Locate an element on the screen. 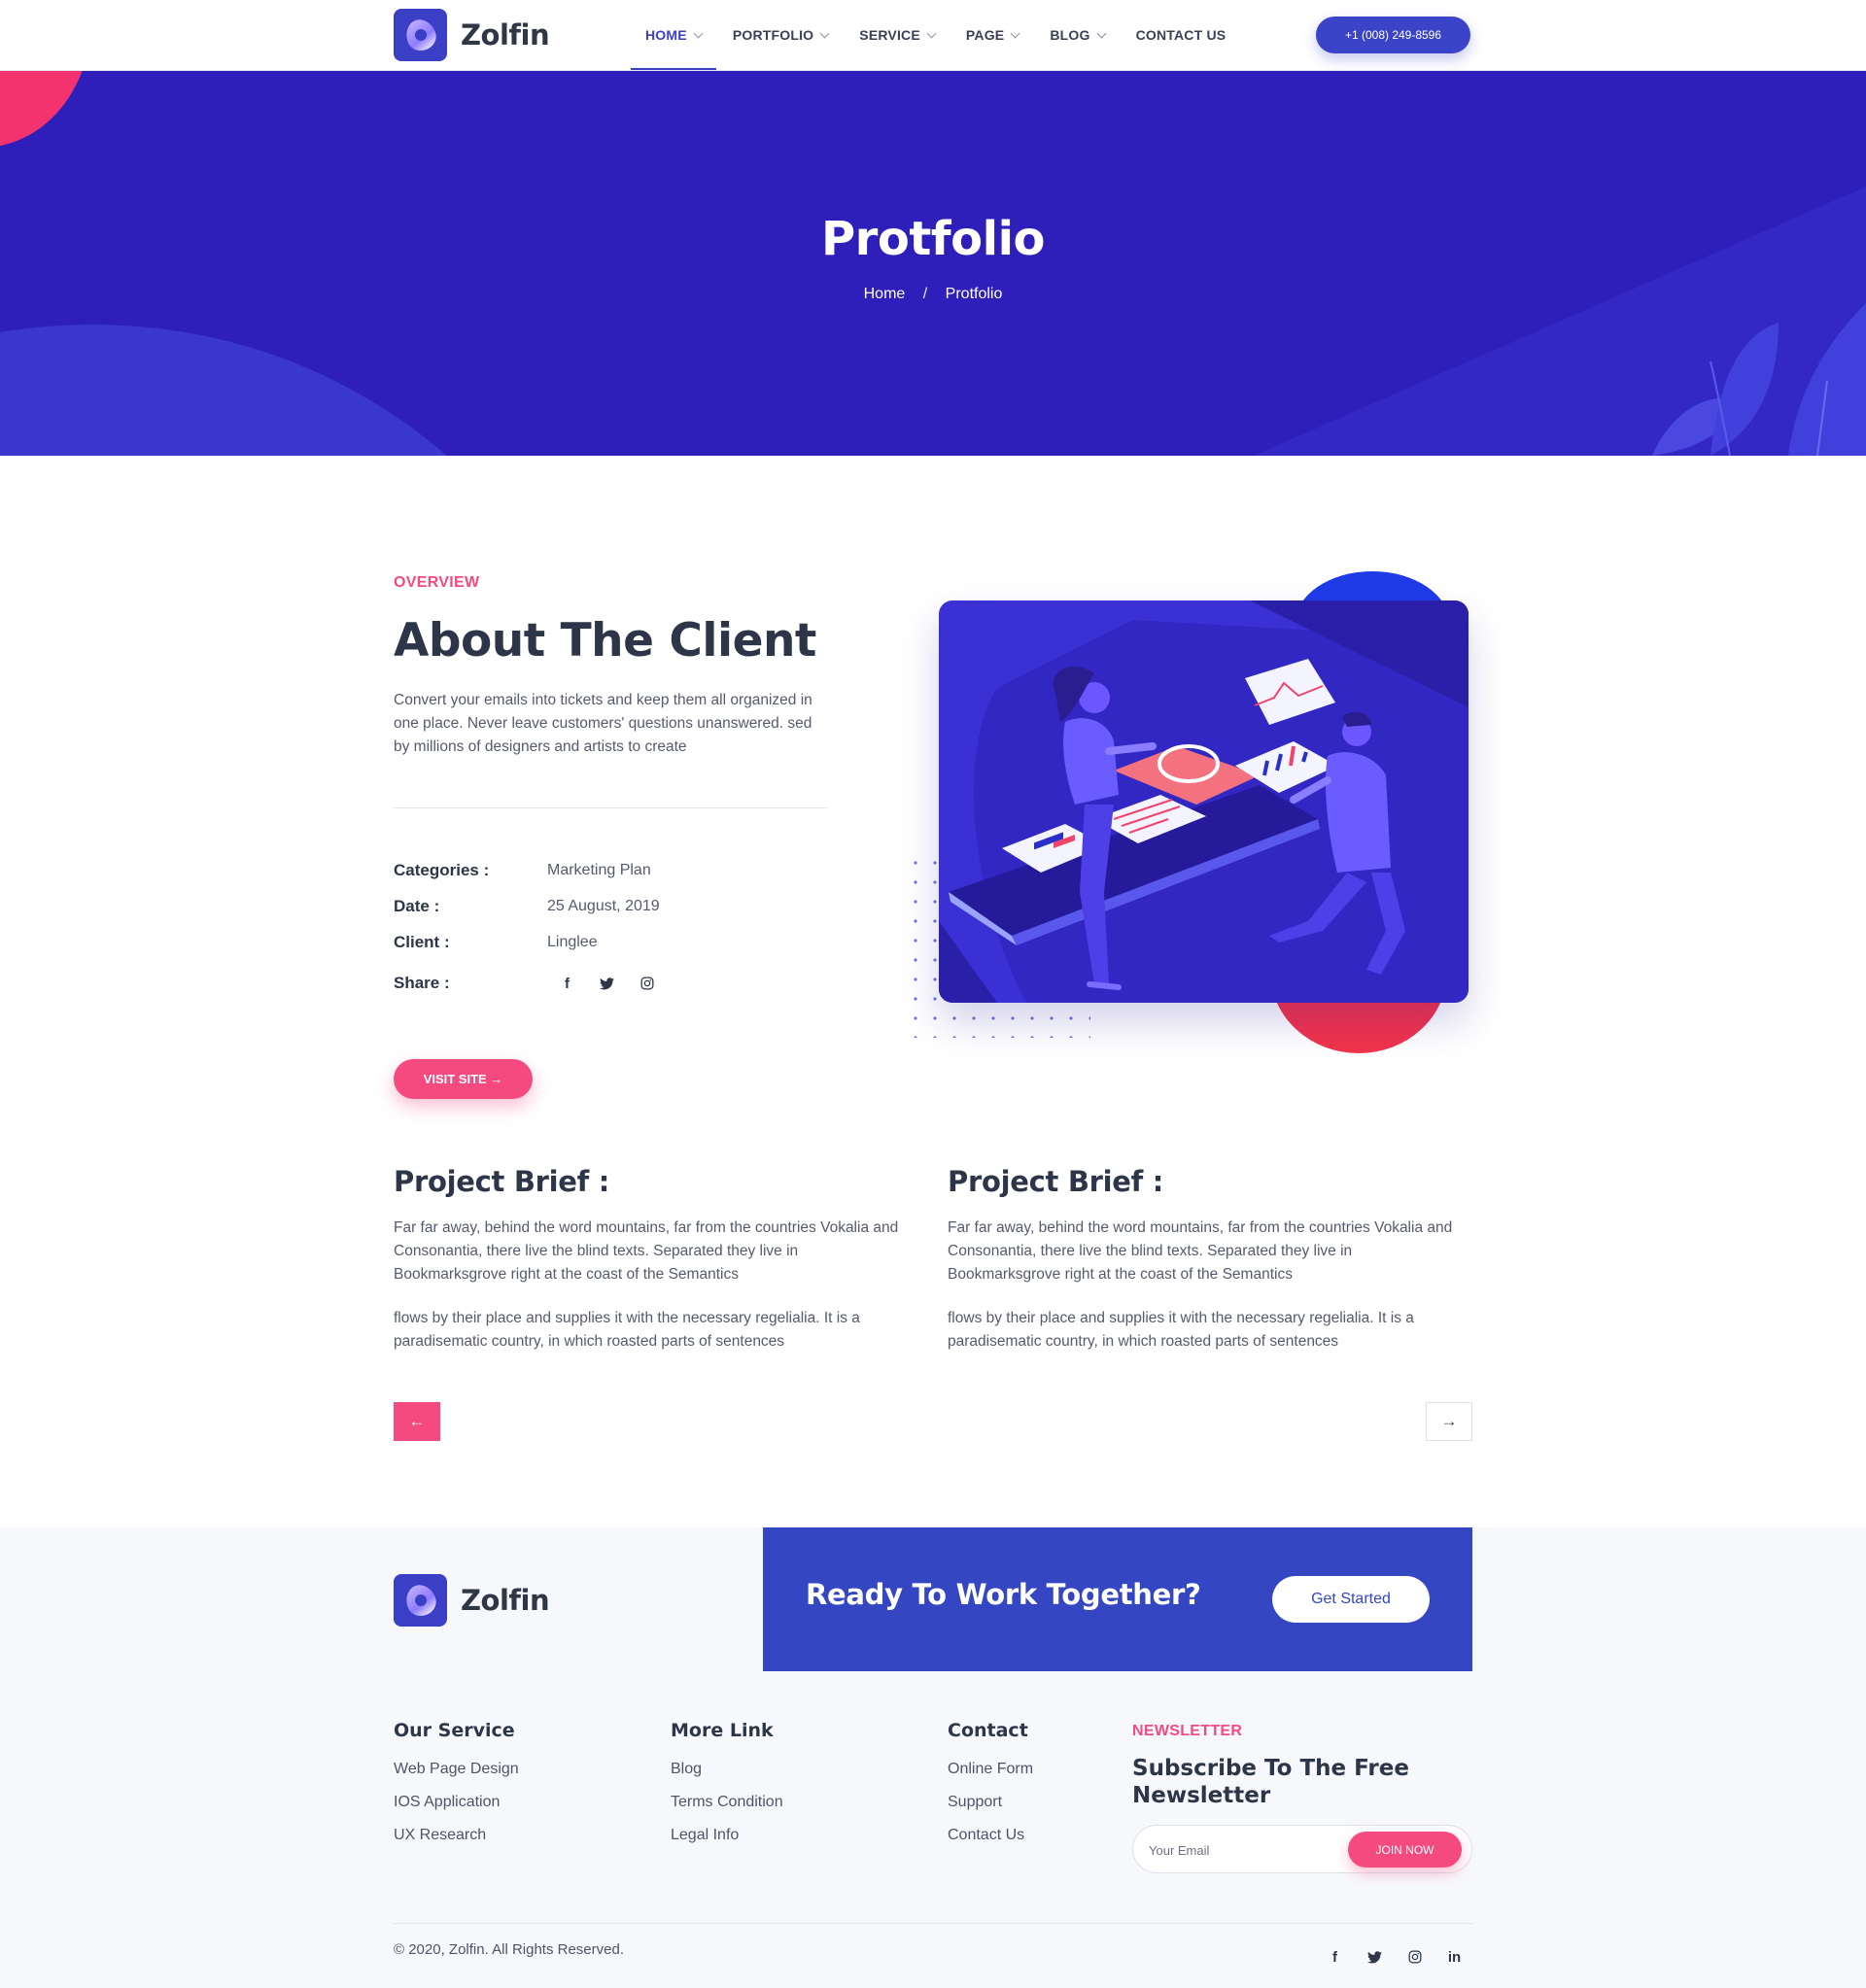 The height and width of the screenshot is (1988, 1866). page-title: Protfolio is located at coordinates (933, 239).